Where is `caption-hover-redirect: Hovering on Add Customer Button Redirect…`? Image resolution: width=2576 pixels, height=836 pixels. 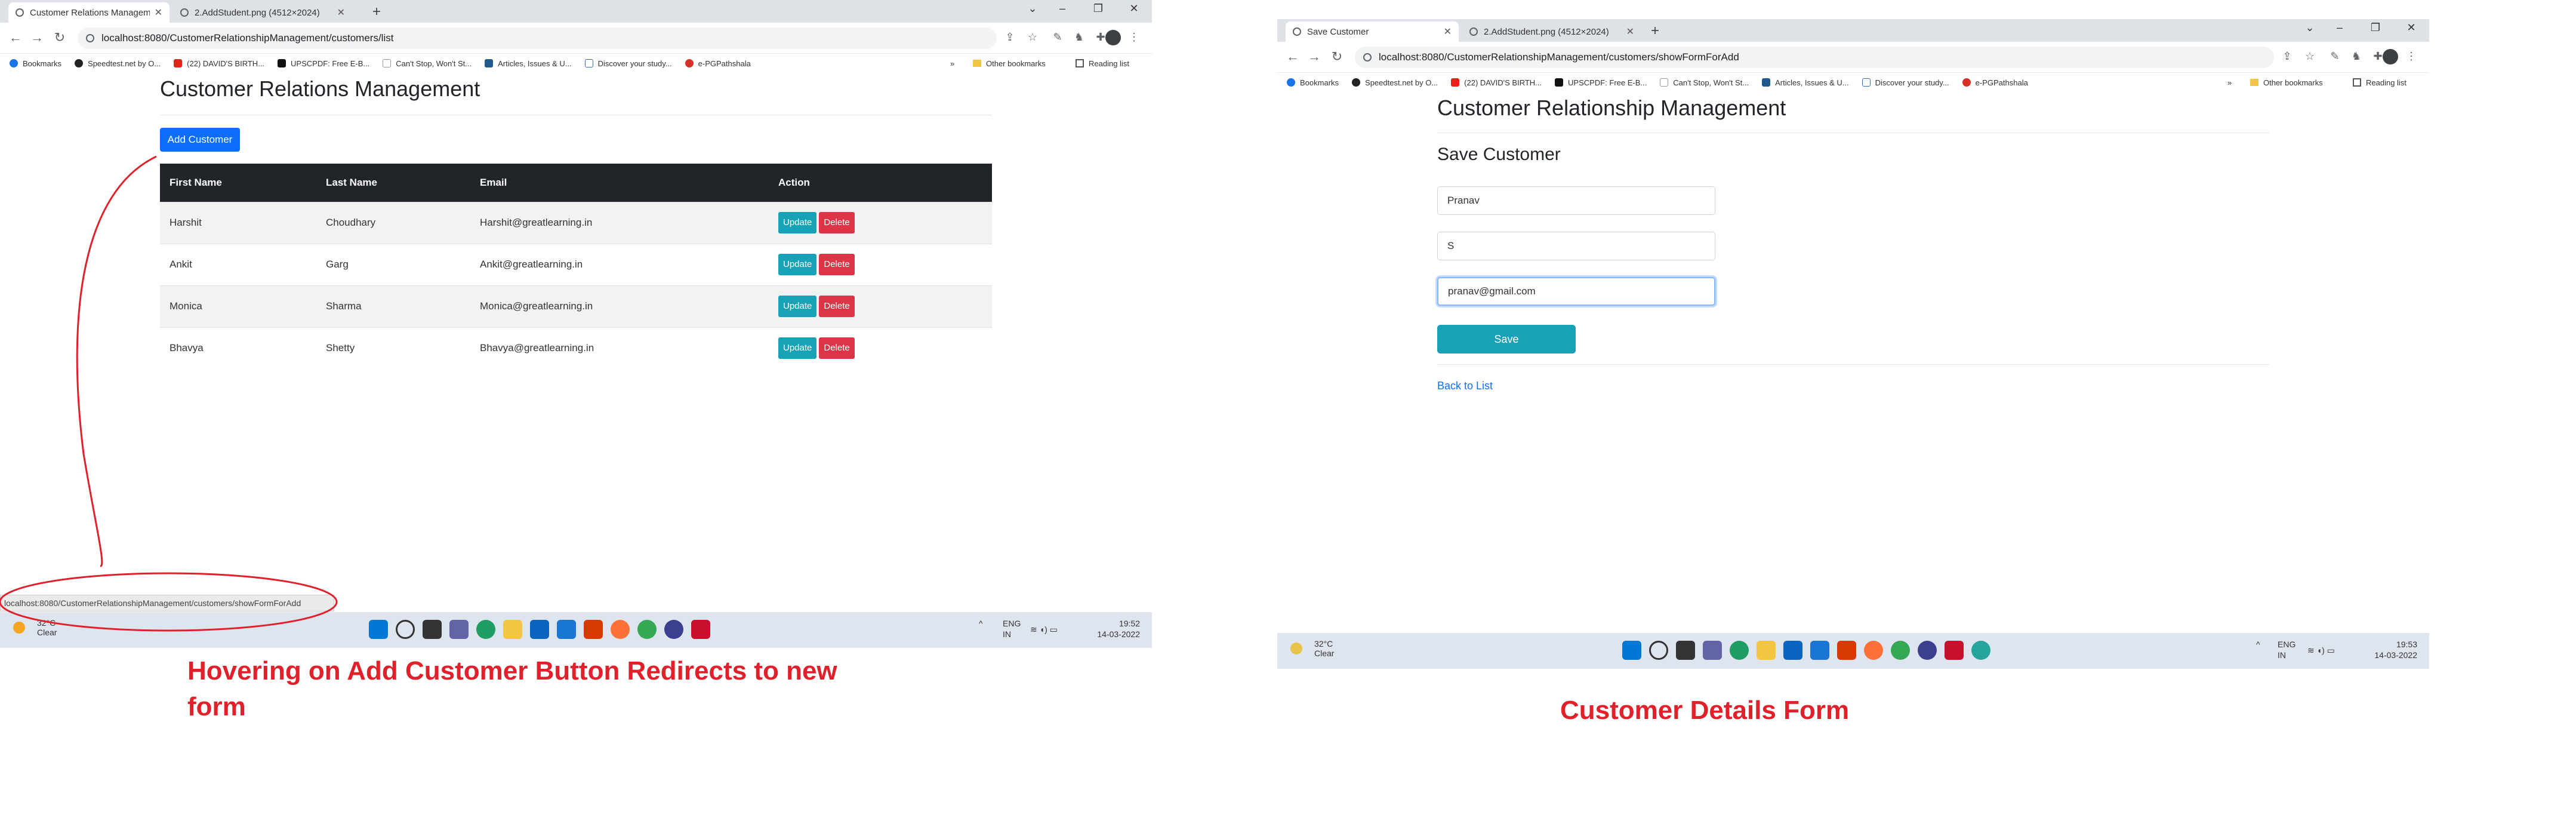
caption-hover-redirect: Hovering on Add Customer Button Redirect… is located at coordinates (512, 689).